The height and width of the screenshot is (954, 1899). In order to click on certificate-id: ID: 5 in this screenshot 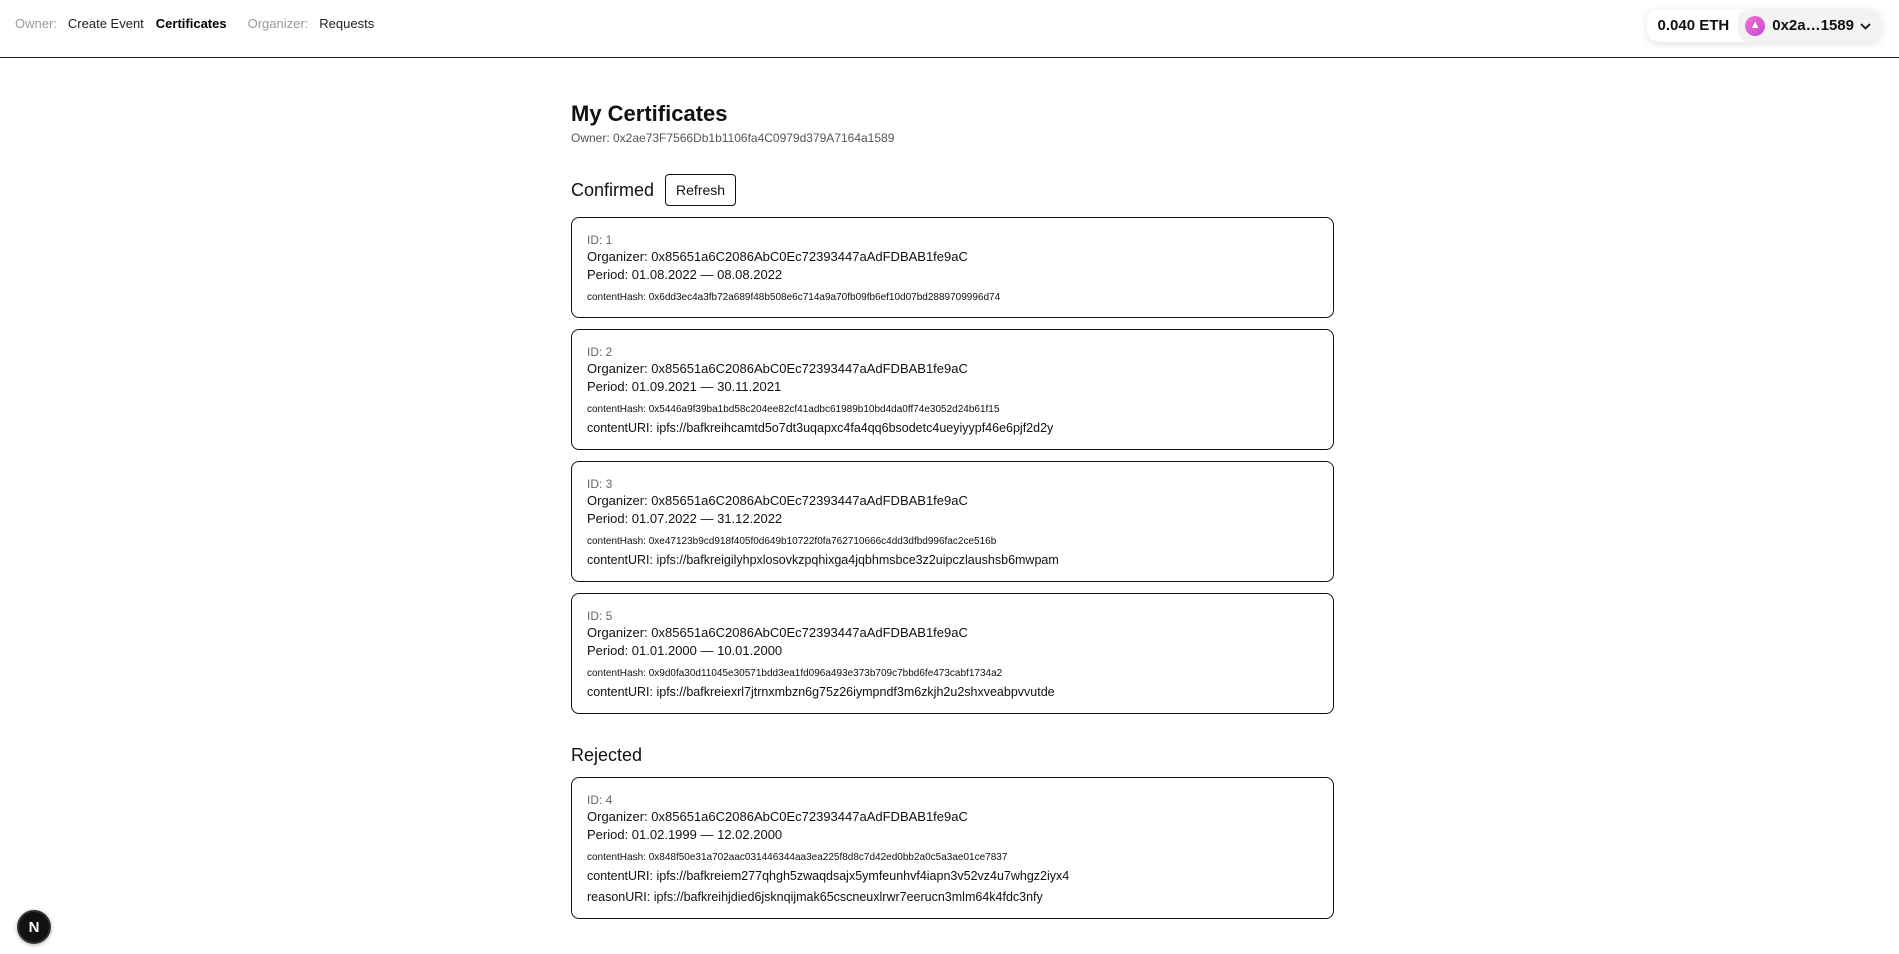, I will do `click(600, 616)`.